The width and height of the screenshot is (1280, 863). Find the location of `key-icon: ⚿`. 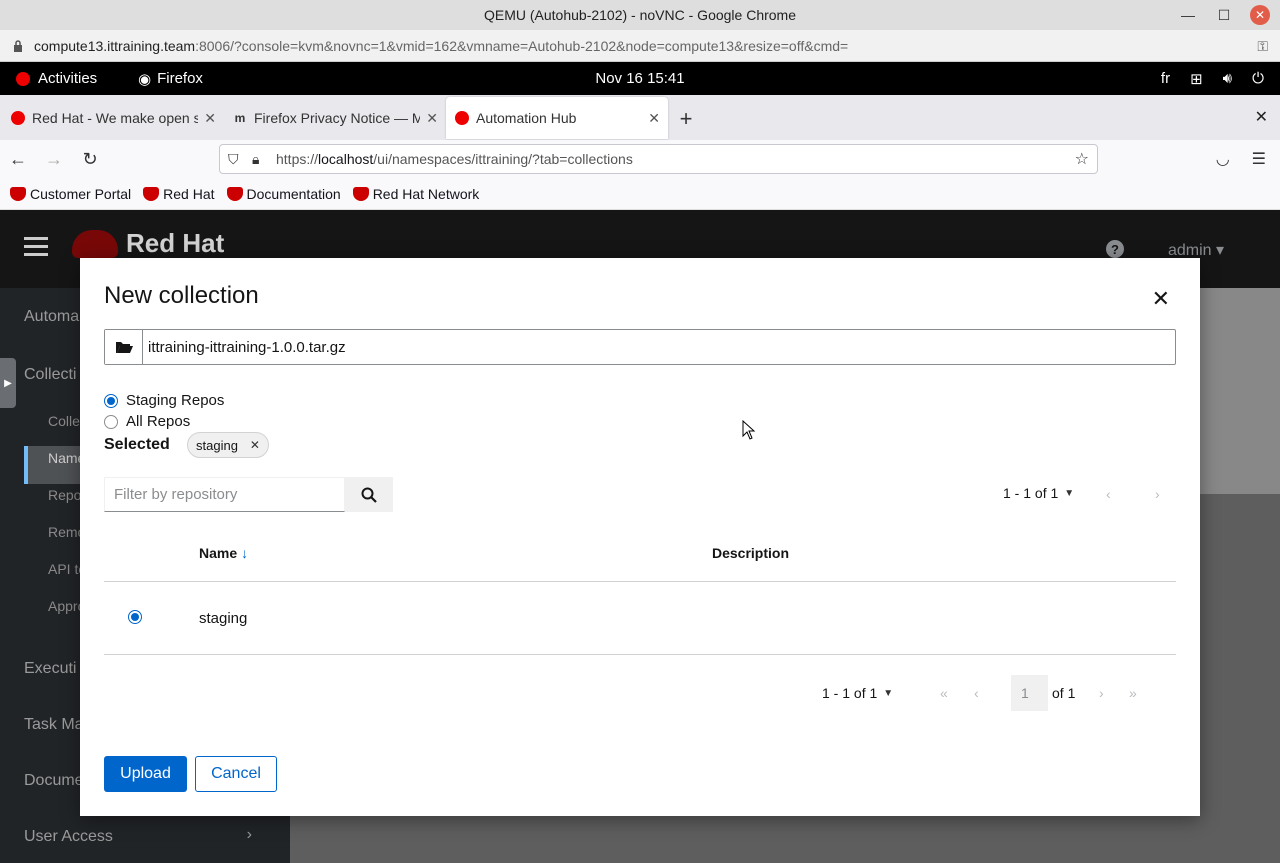

key-icon: ⚿ is located at coordinates (1262, 46).